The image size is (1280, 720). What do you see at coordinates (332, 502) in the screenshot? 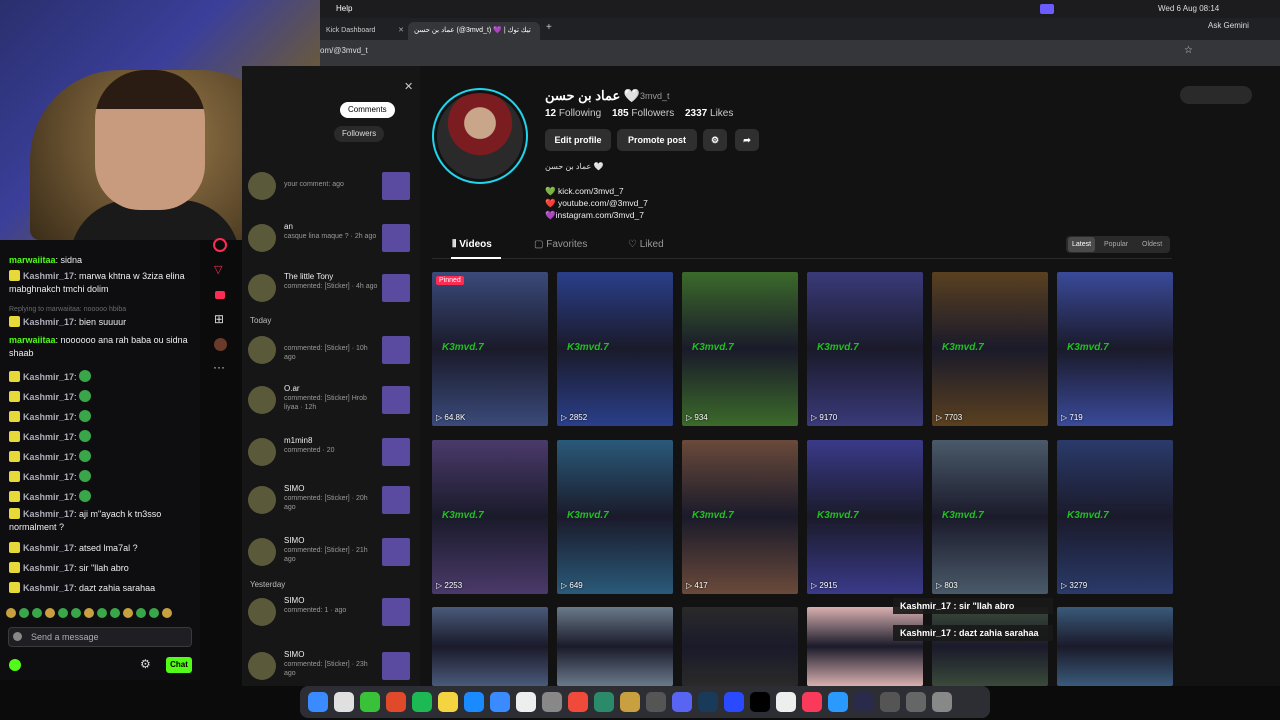
I see `notification-item: SIMO commented: [Sticker] · 20h ago` at bounding box center [332, 502].